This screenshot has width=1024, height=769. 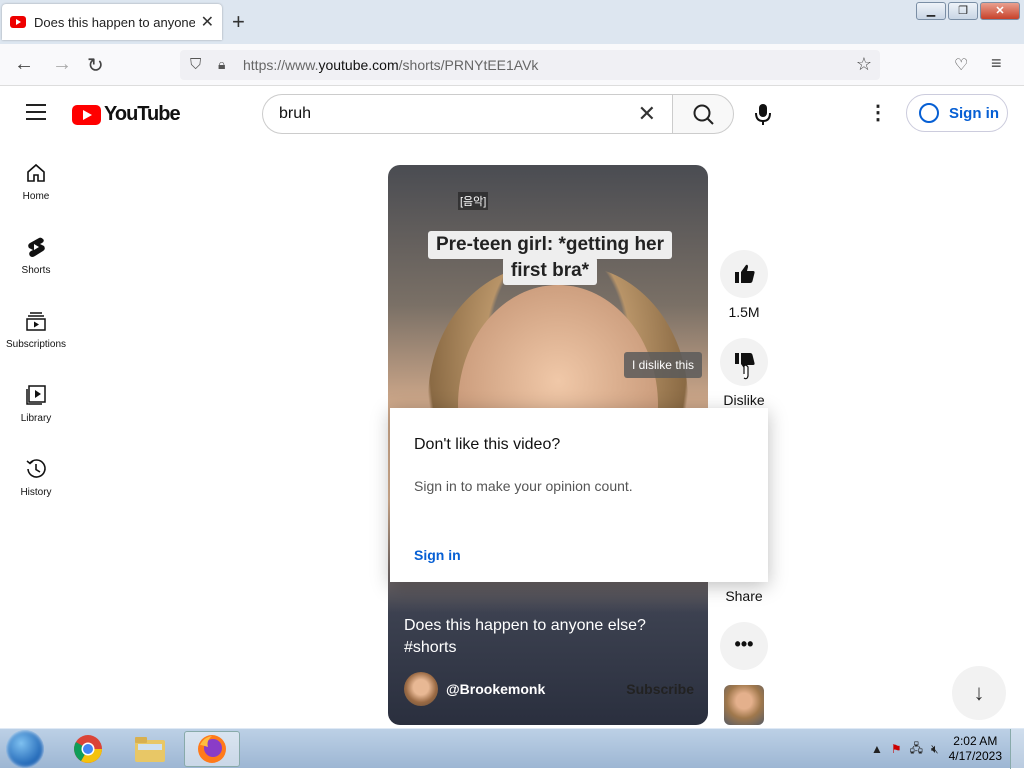 I want to click on taskbar-chrome, so click(x=88, y=749).